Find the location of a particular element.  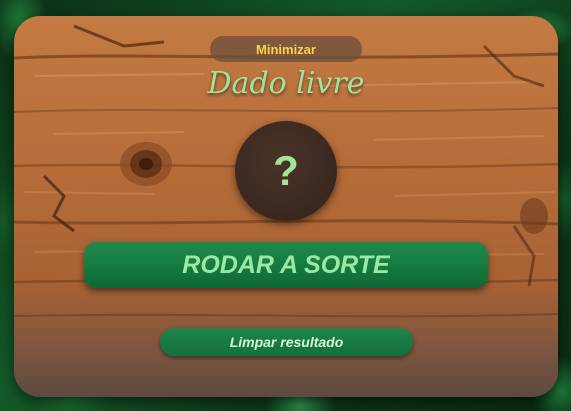

clear-result-button: Limpar resultado is located at coordinates (286, 342).